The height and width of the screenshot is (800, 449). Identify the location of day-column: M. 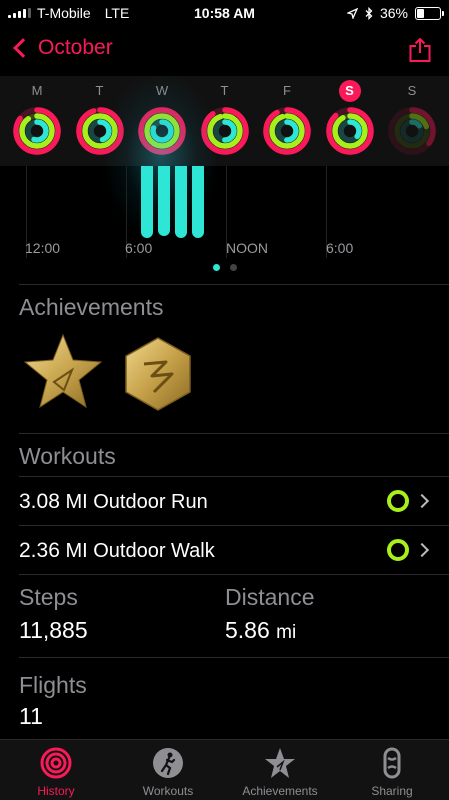
(37, 115).